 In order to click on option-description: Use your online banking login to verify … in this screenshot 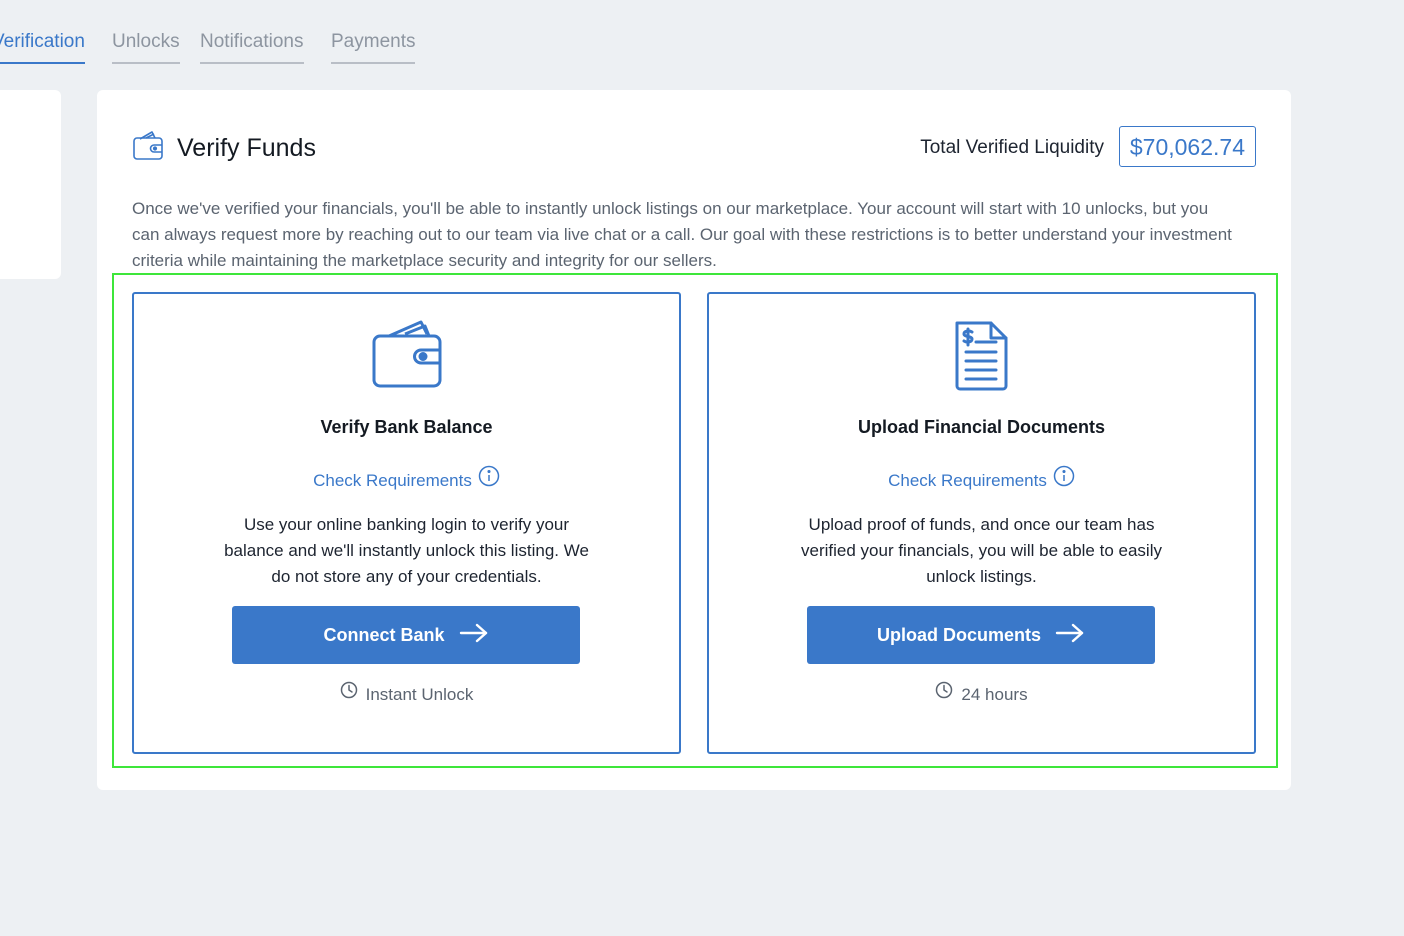, I will do `click(406, 550)`.